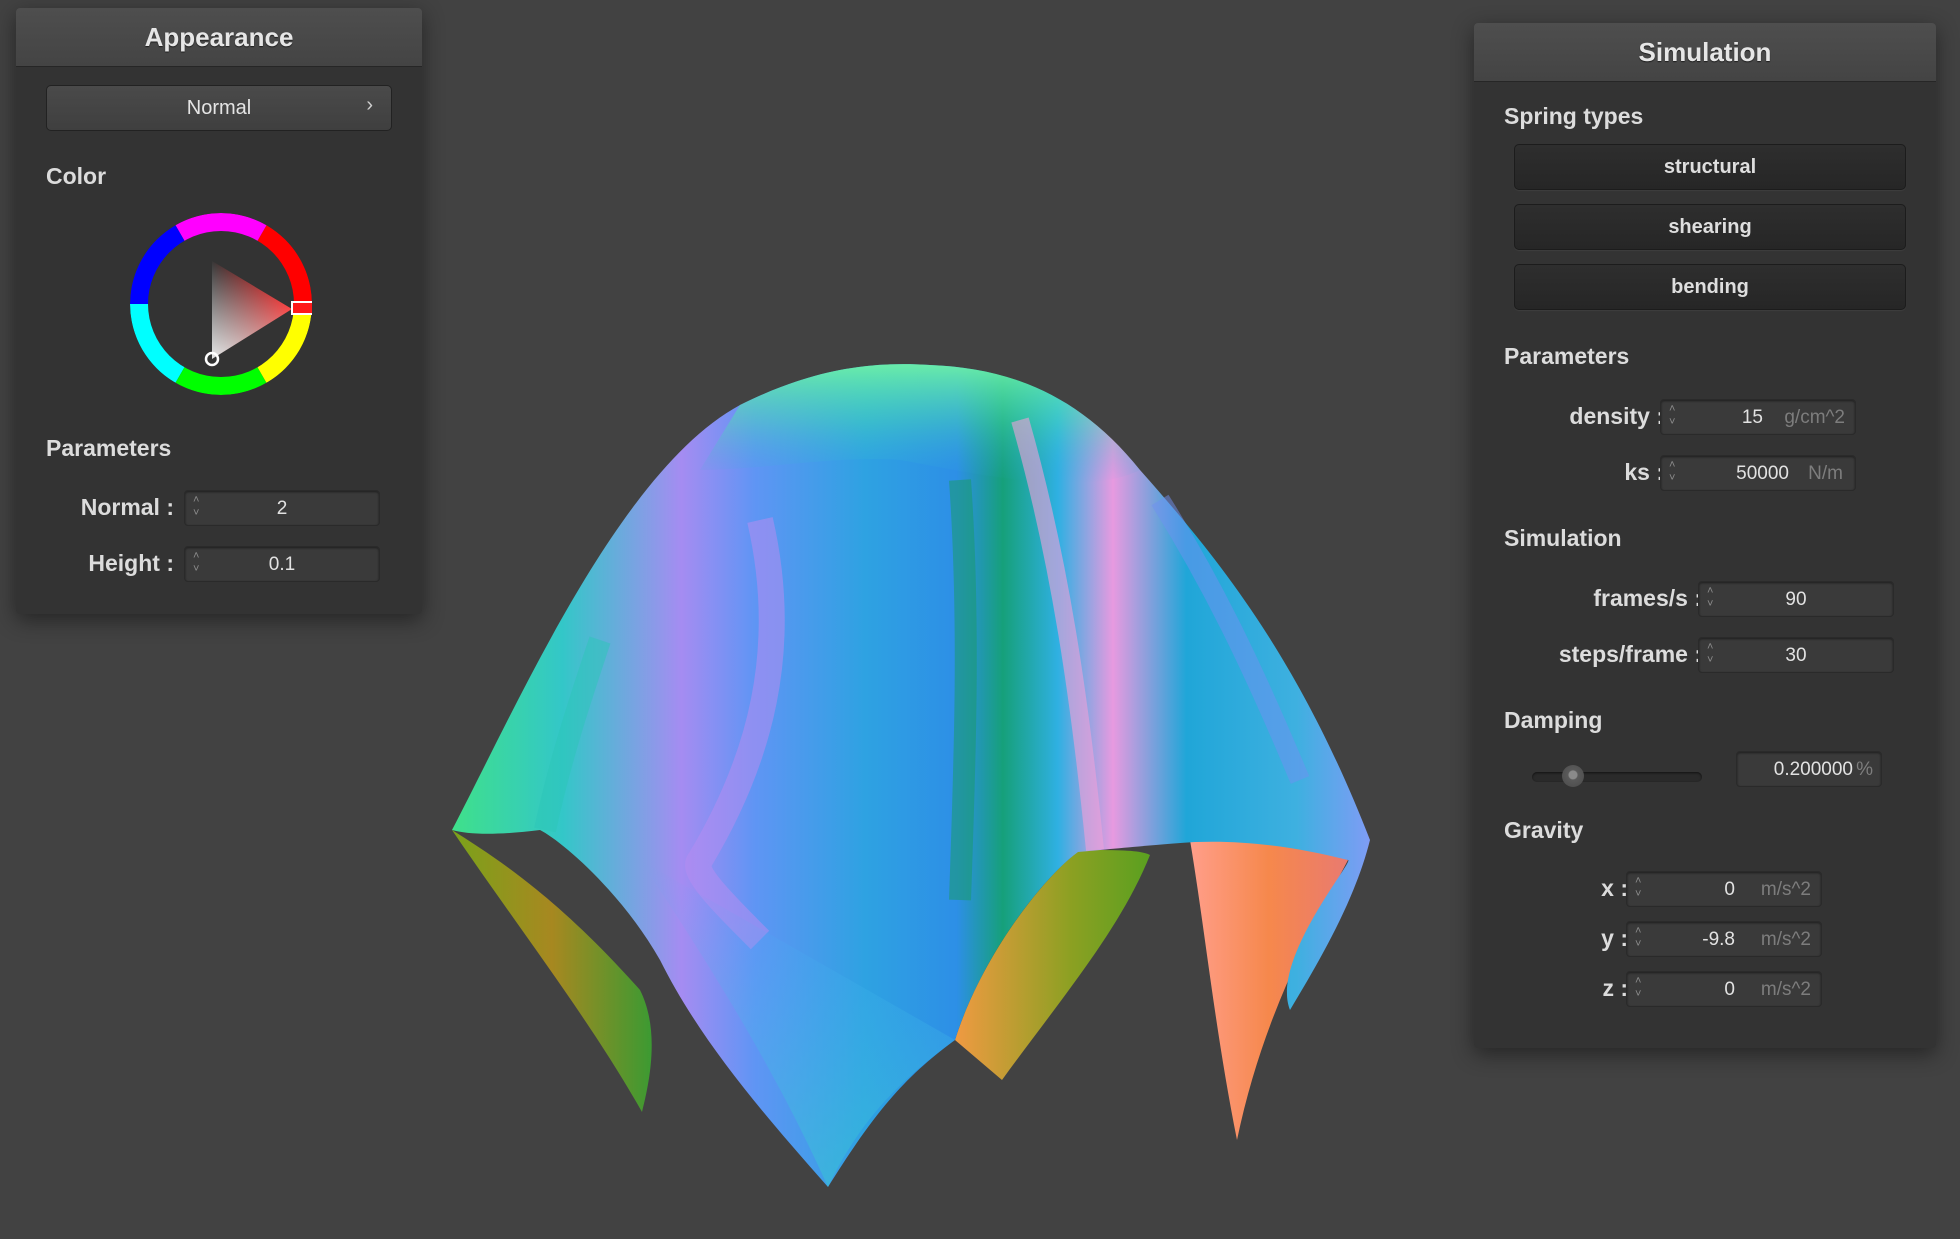 The width and height of the screenshot is (1960, 1239). Describe the element at coordinates (1825, 473) in the screenshot. I see `ks-unit: N/m` at that location.